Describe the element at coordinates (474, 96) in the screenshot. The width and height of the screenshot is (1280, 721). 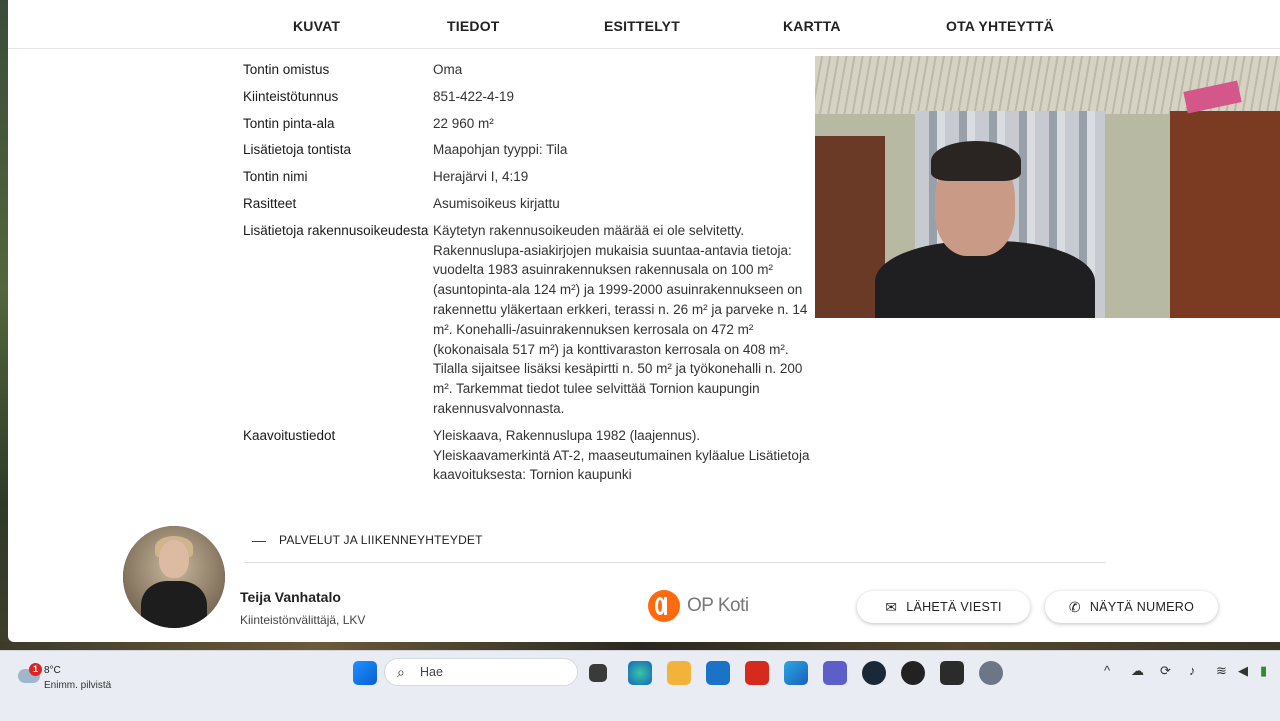
I see `detail-value: 851-422-4-19` at that location.